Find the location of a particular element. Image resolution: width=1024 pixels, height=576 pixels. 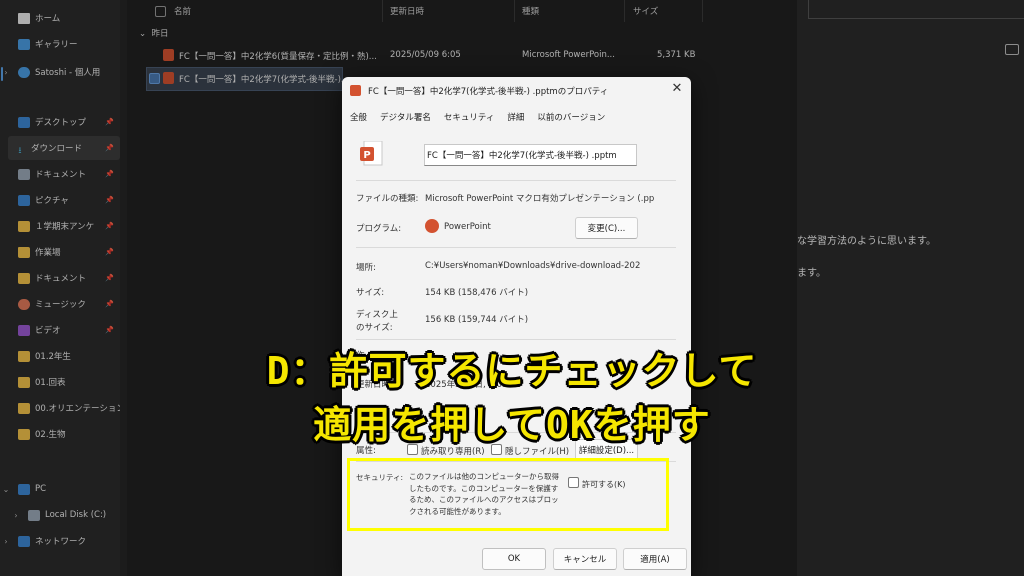

music-icon is located at coordinates (24, 304).